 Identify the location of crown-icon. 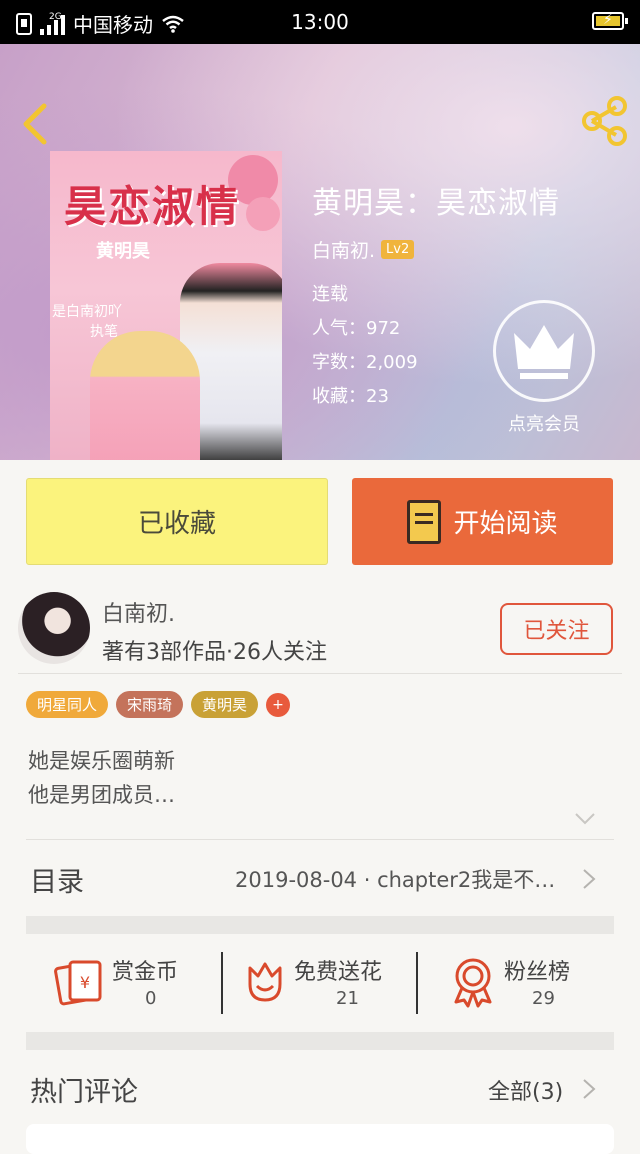
(544, 352).